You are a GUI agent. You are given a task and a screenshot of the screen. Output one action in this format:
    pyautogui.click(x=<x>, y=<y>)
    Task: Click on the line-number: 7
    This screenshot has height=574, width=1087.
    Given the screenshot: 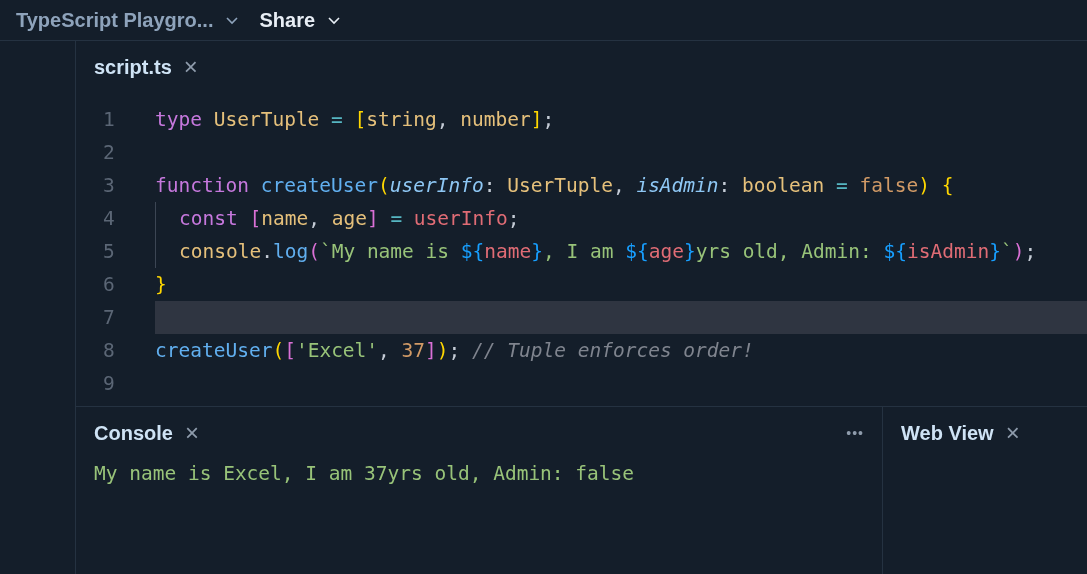 What is the action you would take?
    pyautogui.click(x=109, y=317)
    